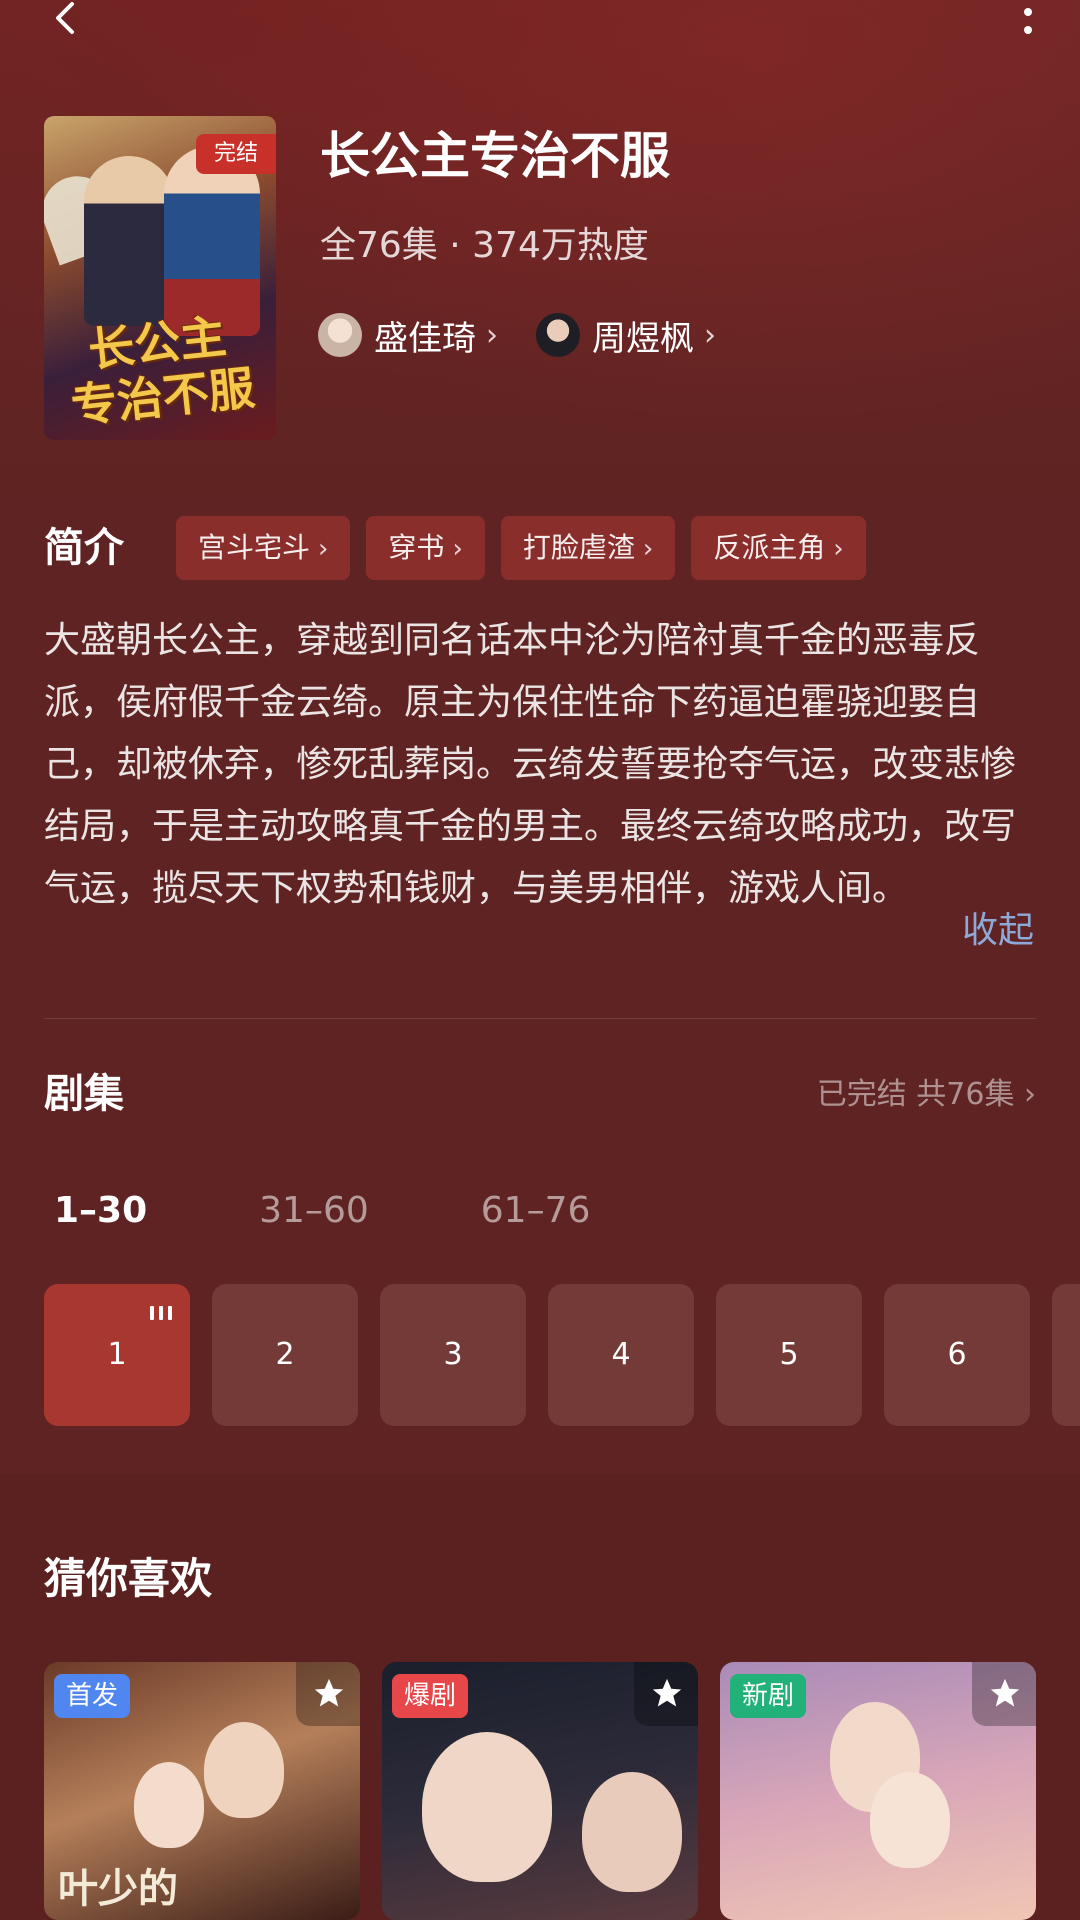  What do you see at coordinates (621, 1355) in the screenshot?
I see `episode-button: 4` at bounding box center [621, 1355].